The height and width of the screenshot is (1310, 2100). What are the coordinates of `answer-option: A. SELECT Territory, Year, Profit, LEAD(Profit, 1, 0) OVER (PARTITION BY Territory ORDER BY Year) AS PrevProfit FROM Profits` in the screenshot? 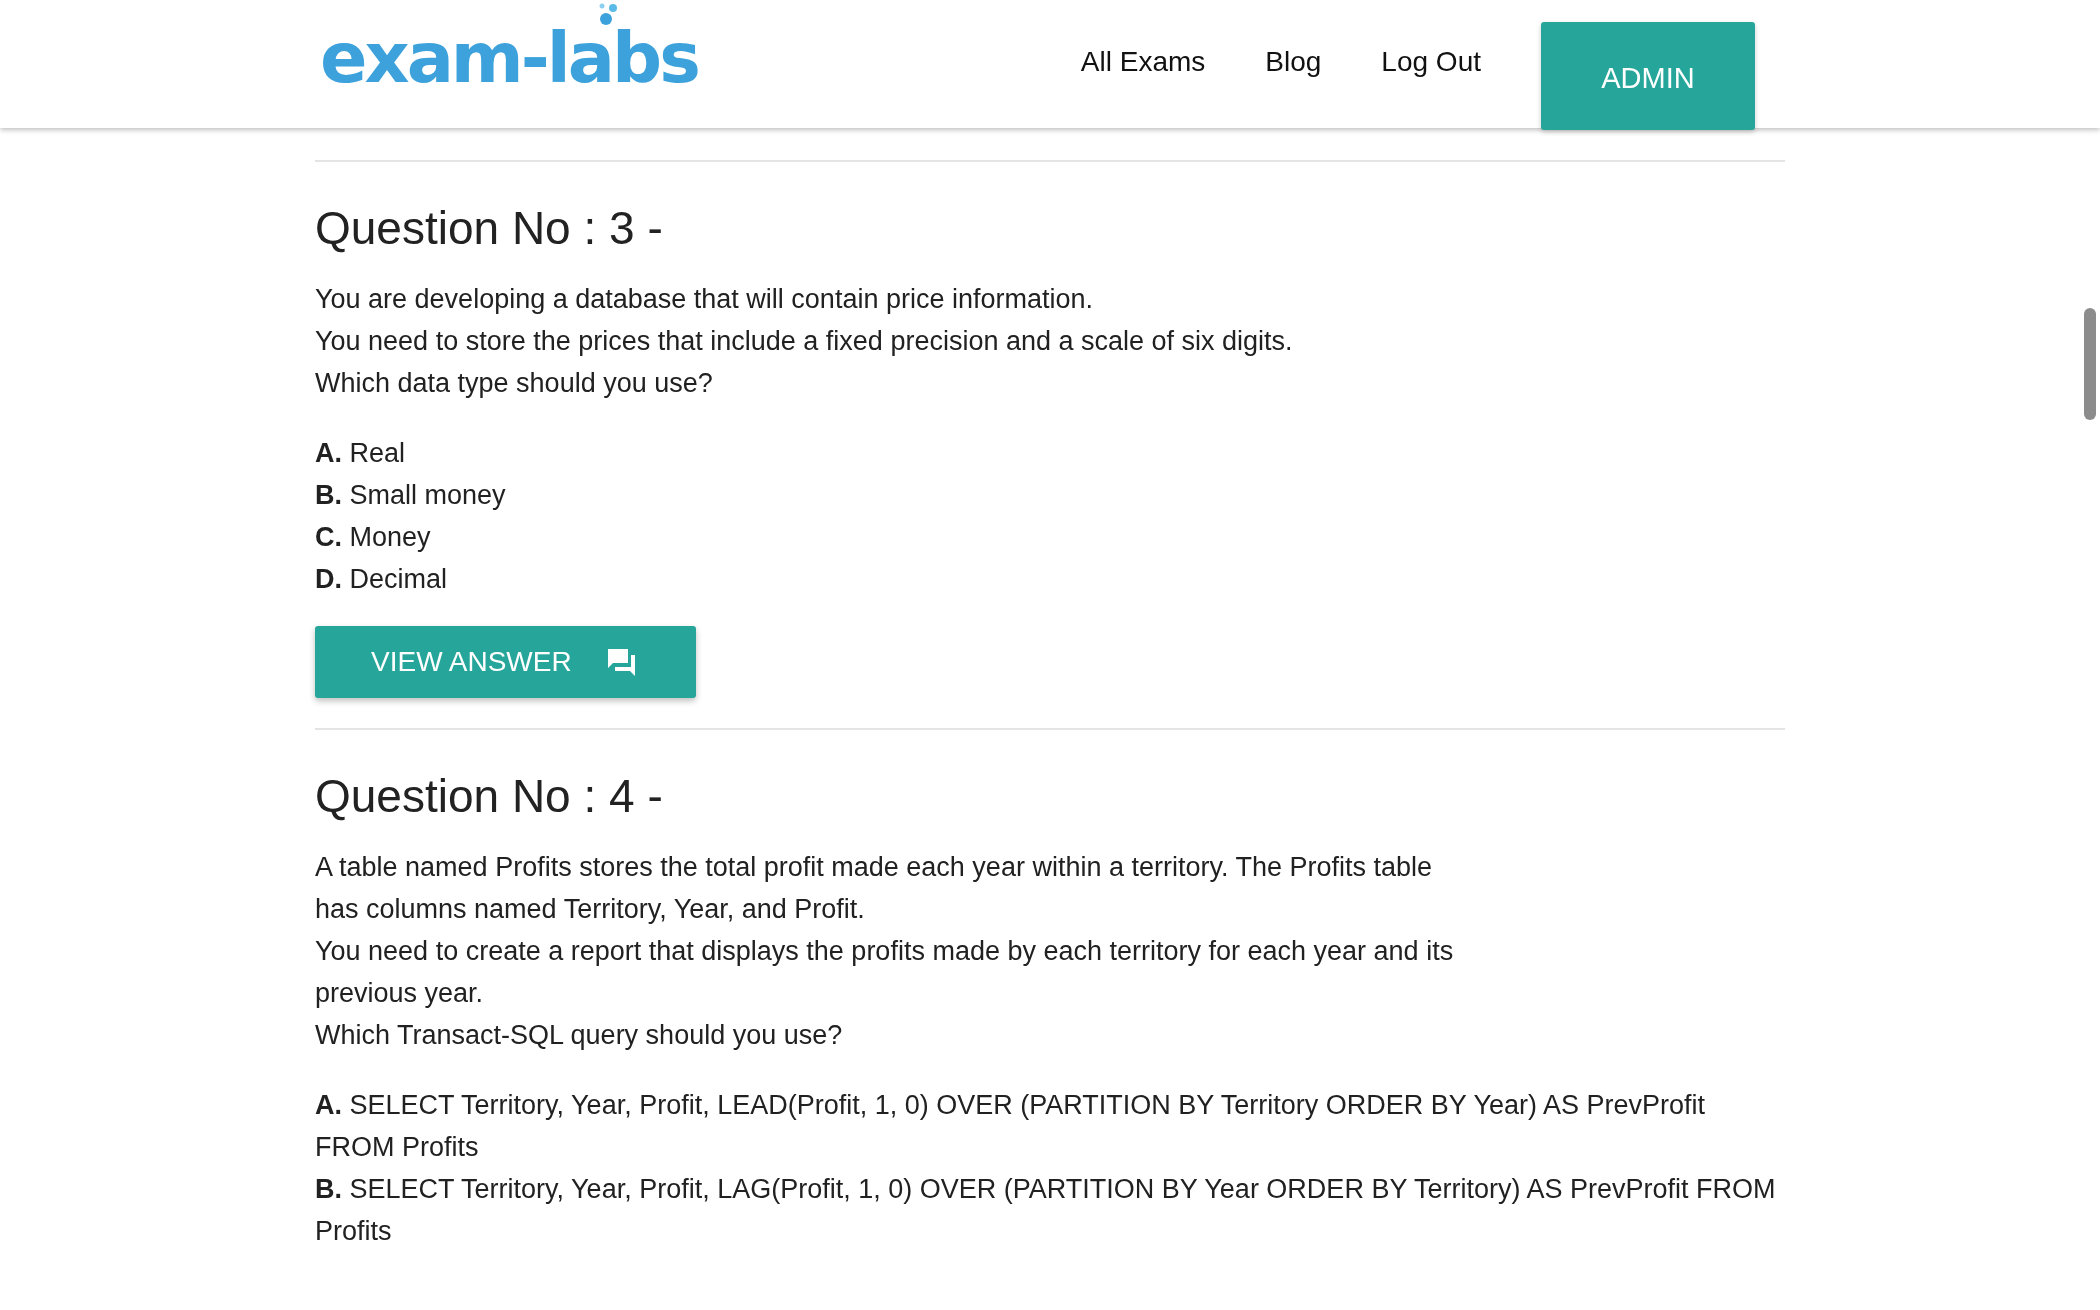 It's located at (1050, 1126).